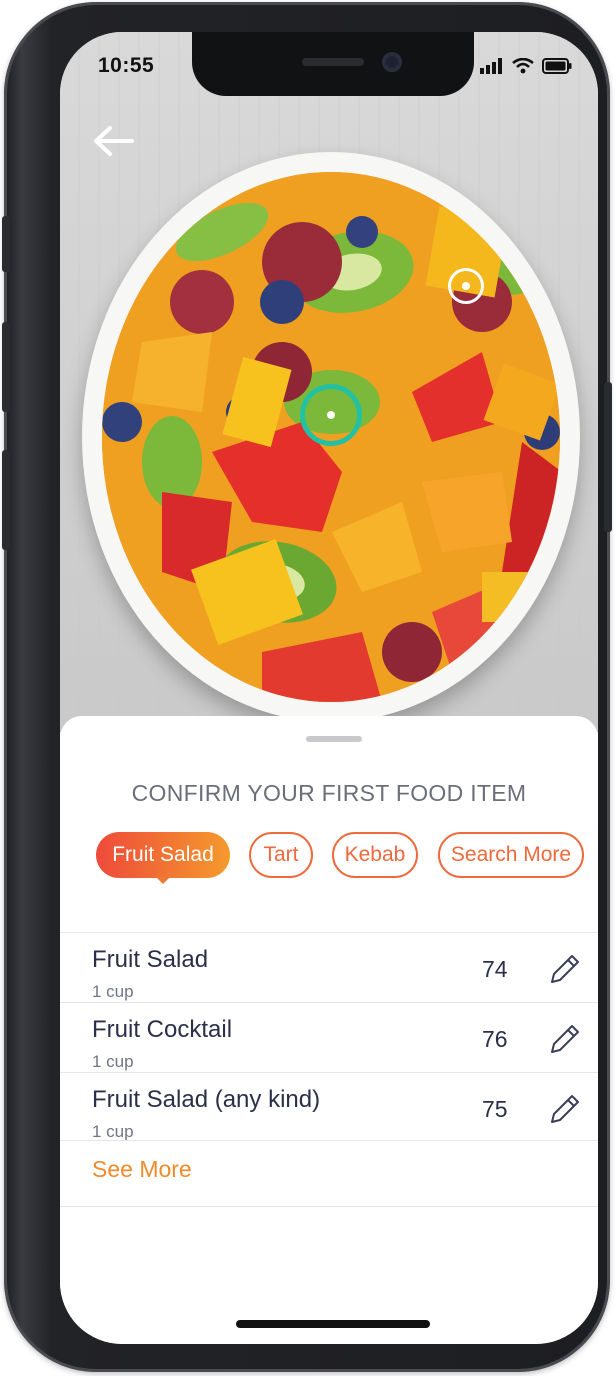 The width and height of the screenshot is (616, 1376). What do you see at coordinates (329, 973) in the screenshot?
I see `food-list-item: Fruit Salad 1 cup 74` at bounding box center [329, 973].